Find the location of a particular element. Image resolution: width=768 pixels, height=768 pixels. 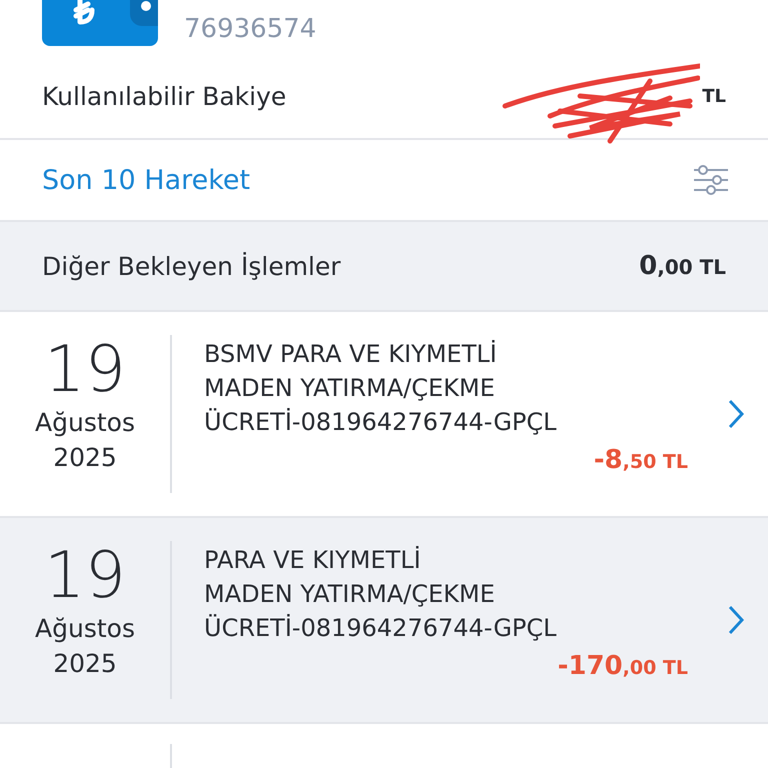

account-number: 76936574 is located at coordinates (250, 29).